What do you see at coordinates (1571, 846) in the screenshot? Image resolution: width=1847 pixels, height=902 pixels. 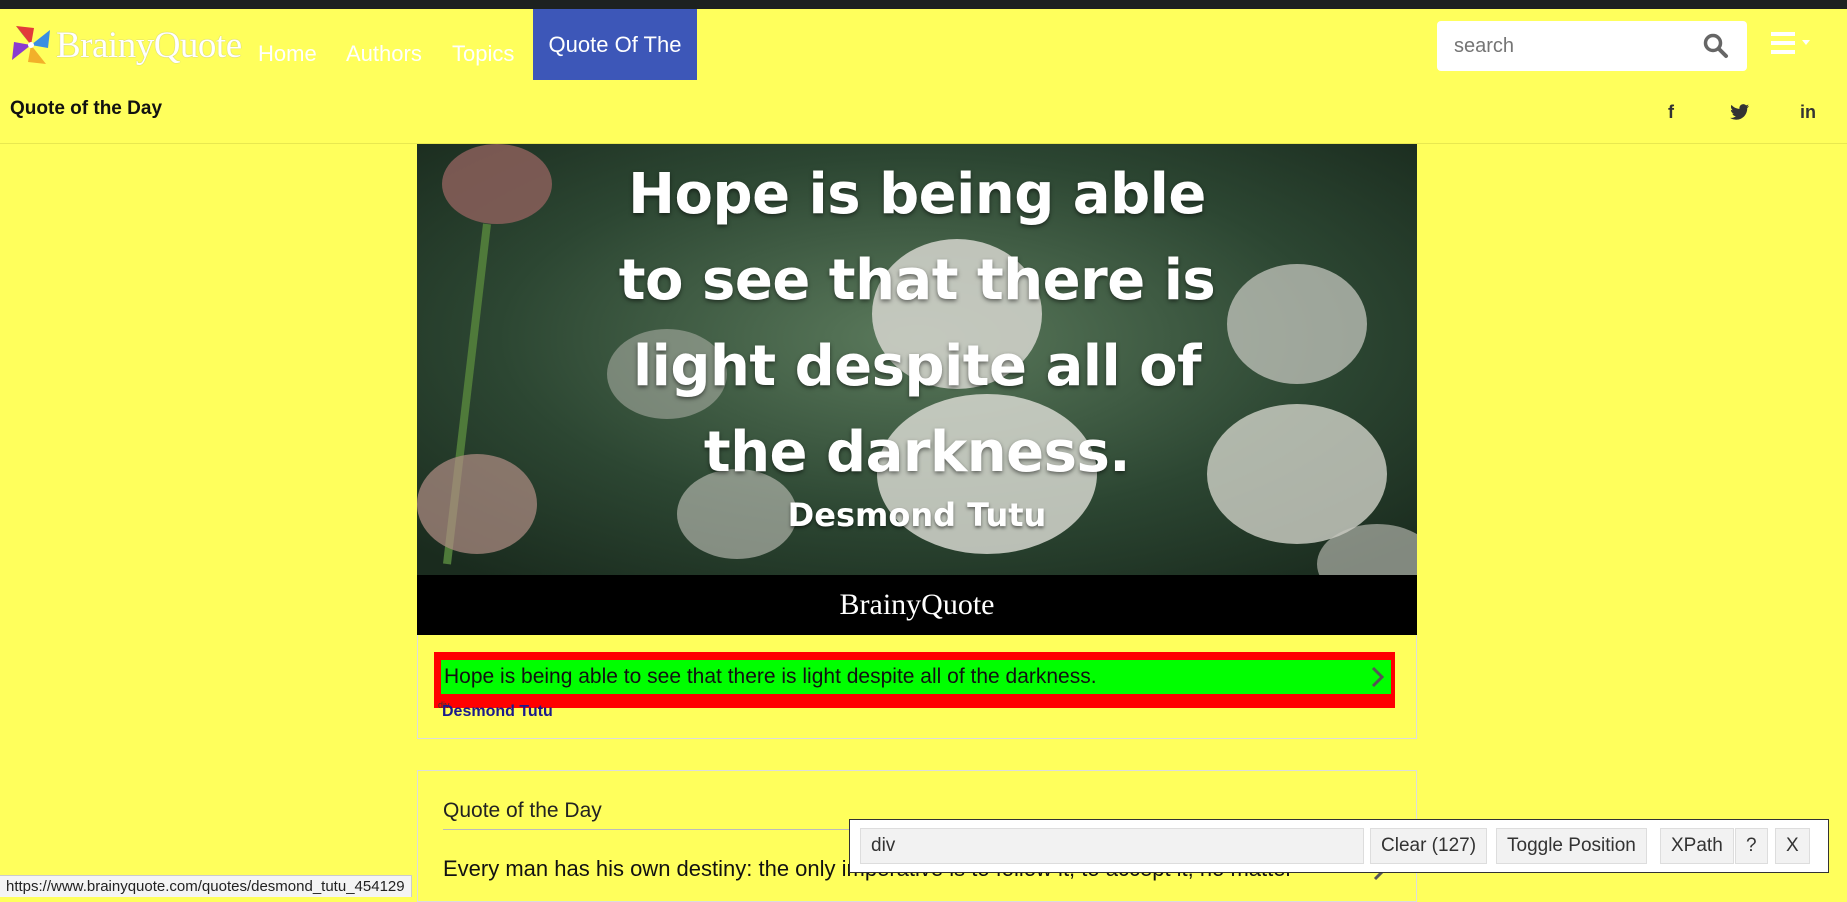 I see `toggle-position-button: Toggle Position` at bounding box center [1571, 846].